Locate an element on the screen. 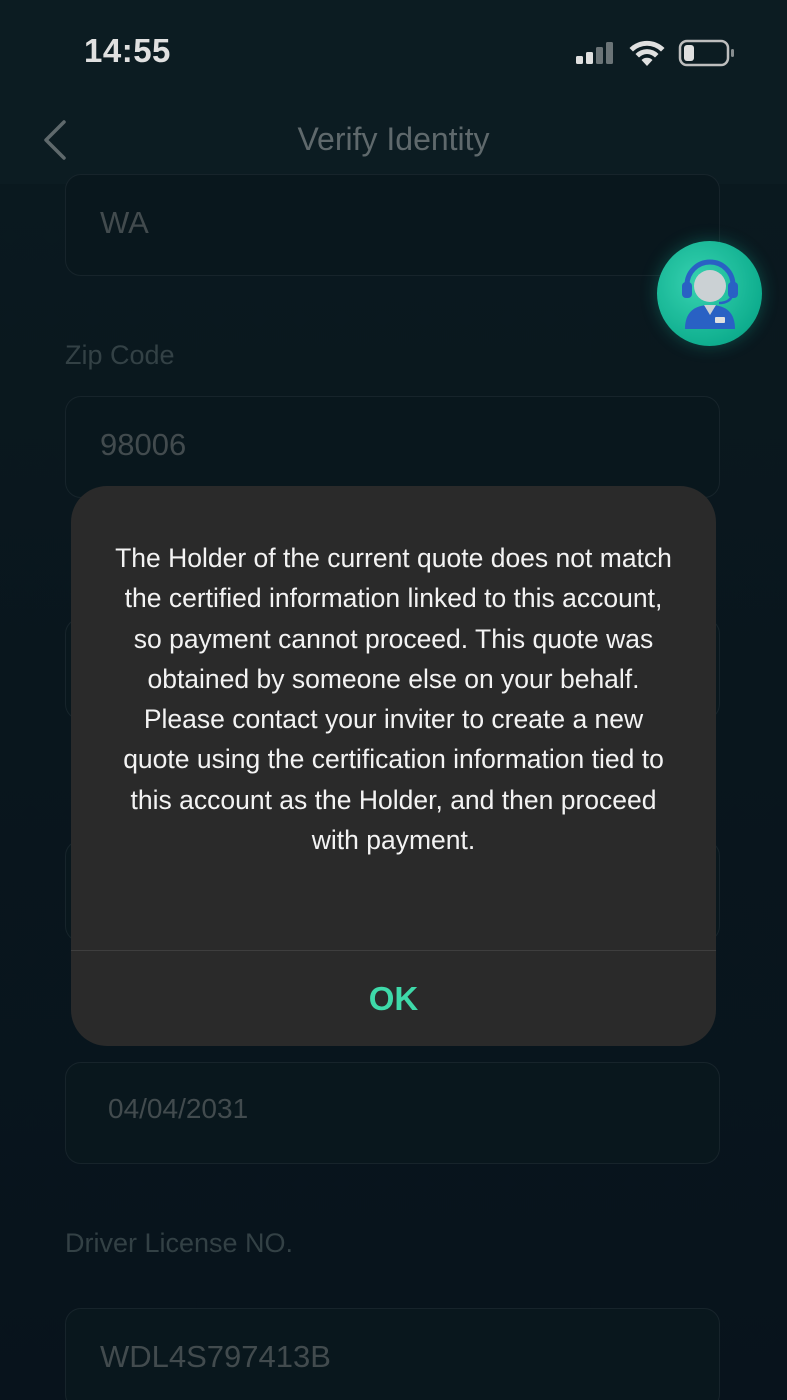  ok-button: OK is located at coordinates (393, 998).